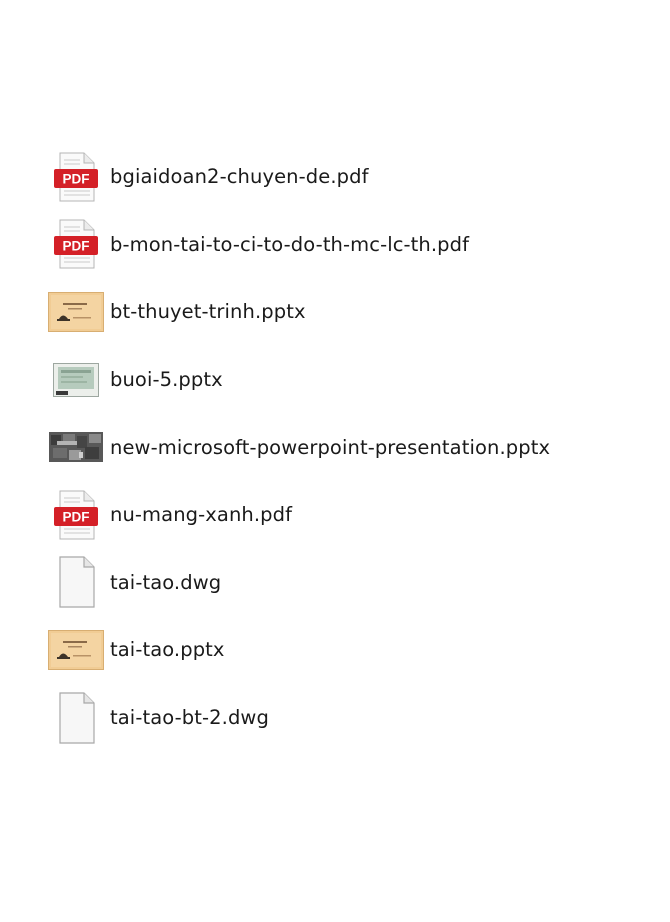 Image resolution: width=670 pixels, height=922 pixels. Describe the element at coordinates (201, 515) in the screenshot. I see `file-name: nu-mang-xanh.pdf` at that location.